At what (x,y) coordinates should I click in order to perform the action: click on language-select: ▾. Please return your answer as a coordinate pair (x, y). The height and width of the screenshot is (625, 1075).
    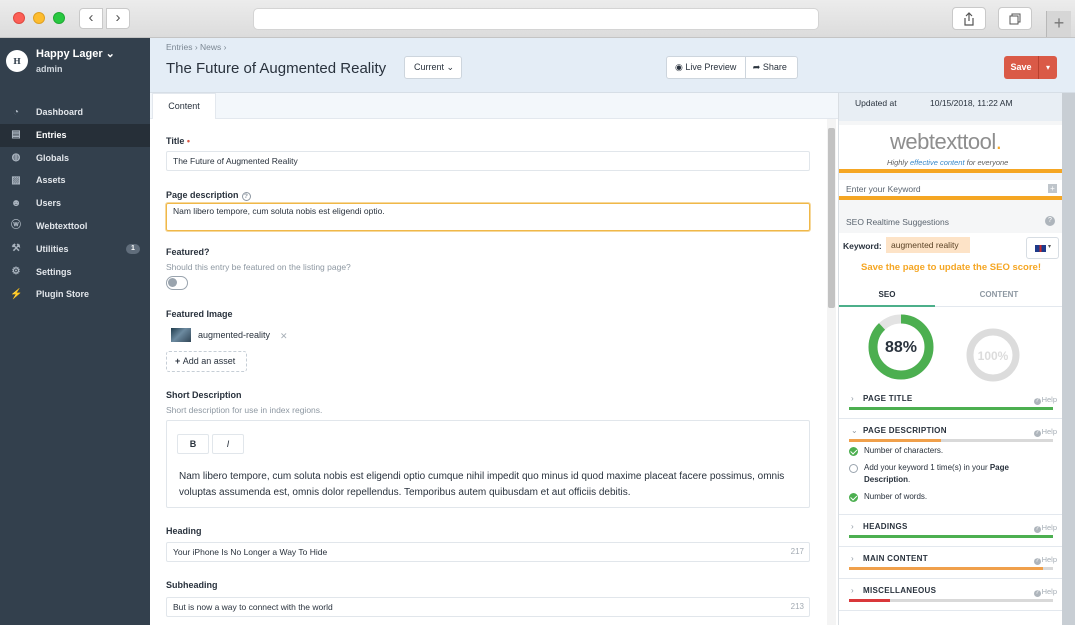
    Looking at the image, I should click on (1042, 248).